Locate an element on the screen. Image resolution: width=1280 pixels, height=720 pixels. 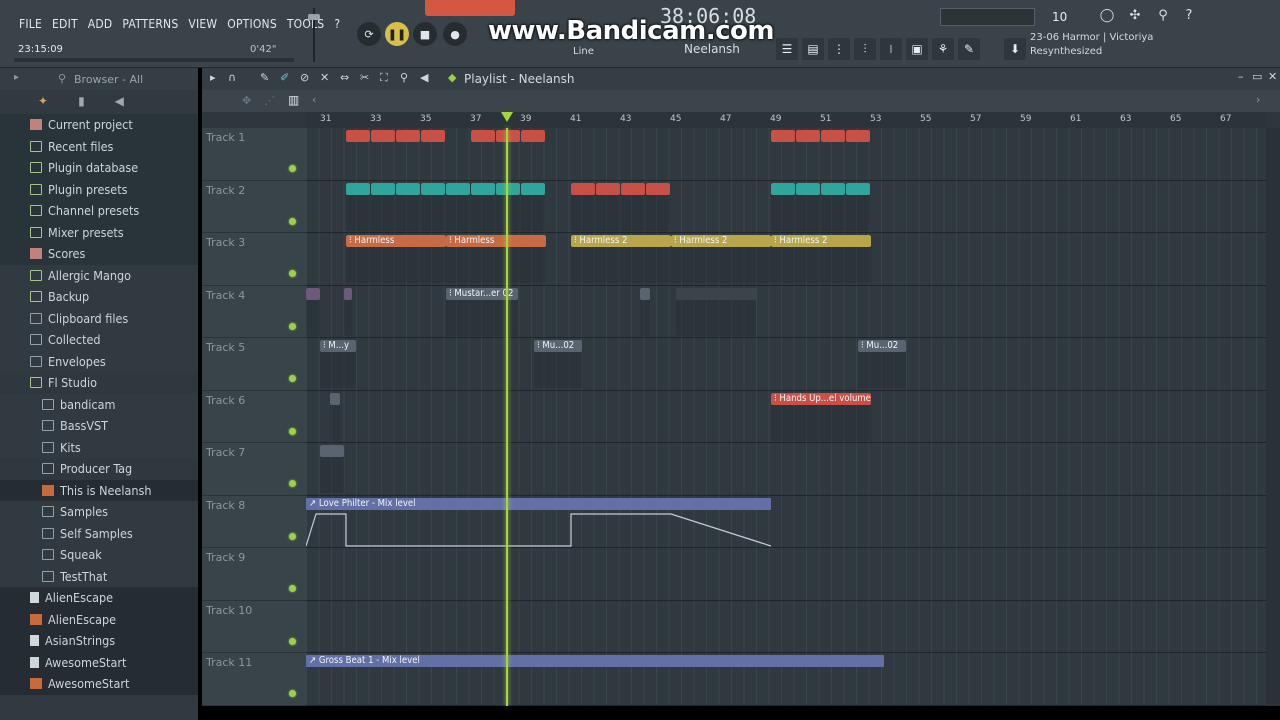
track-header: Track 9 is located at coordinates (254, 574).